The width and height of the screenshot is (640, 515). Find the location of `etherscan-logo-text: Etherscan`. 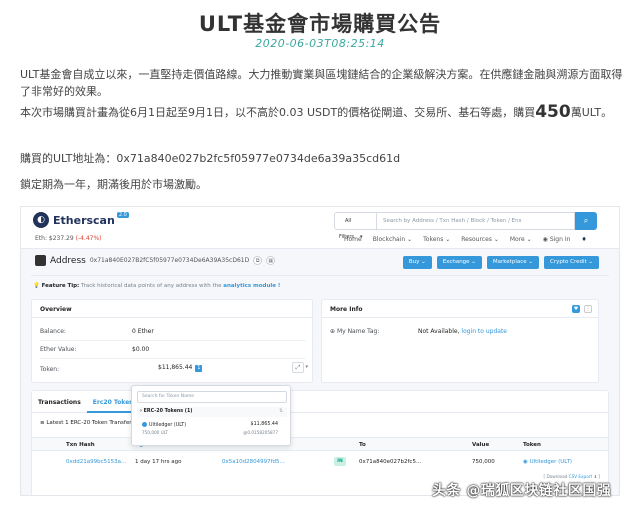

etherscan-logo-text: Etherscan is located at coordinates (84, 220).